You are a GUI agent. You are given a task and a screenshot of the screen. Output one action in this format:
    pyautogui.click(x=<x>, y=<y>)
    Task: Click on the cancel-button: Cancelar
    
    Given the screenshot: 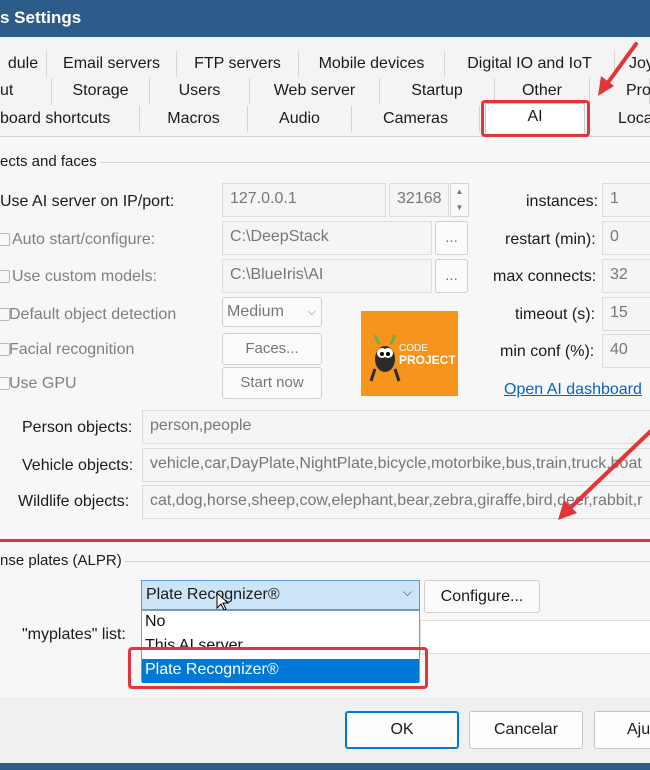 What is the action you would take?
    pyautogui.click(x=526, y=730)
    